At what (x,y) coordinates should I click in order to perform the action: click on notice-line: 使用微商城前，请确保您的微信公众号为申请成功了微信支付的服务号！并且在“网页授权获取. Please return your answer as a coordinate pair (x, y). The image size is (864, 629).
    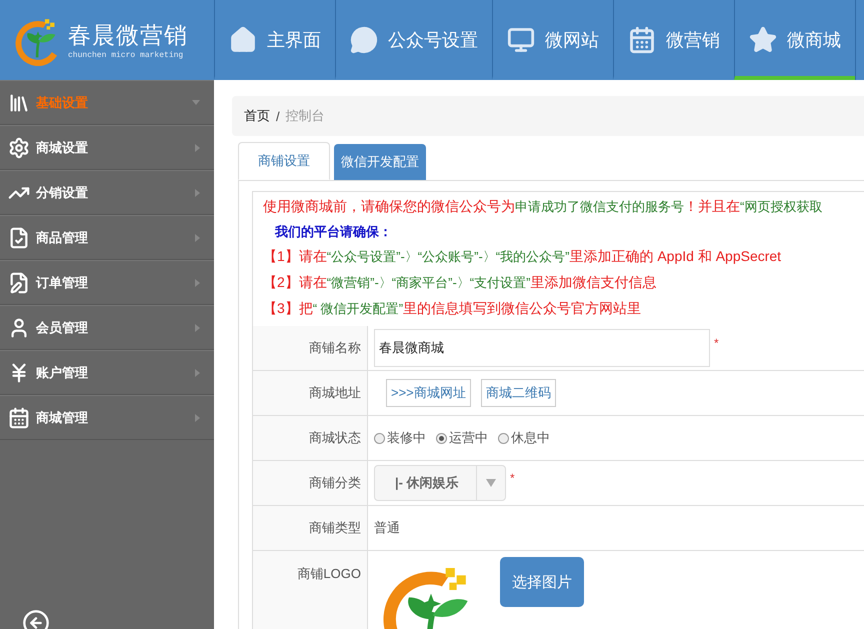
    Looking at the image, I should click on (543, 206).